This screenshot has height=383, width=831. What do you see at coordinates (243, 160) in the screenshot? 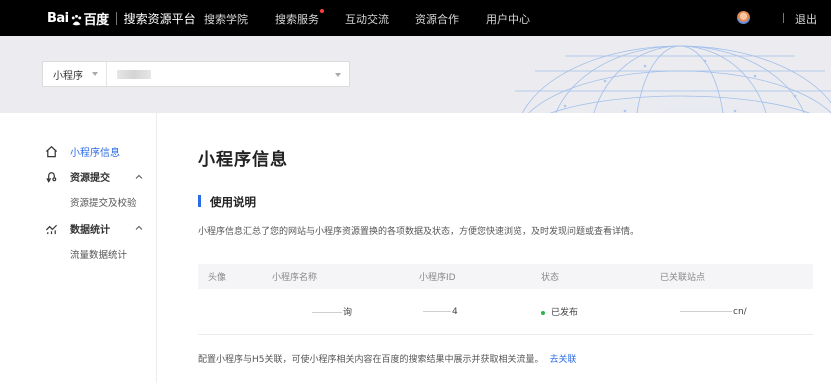
I see `page-title: 小程序信息` at bounding box center [243, 160].